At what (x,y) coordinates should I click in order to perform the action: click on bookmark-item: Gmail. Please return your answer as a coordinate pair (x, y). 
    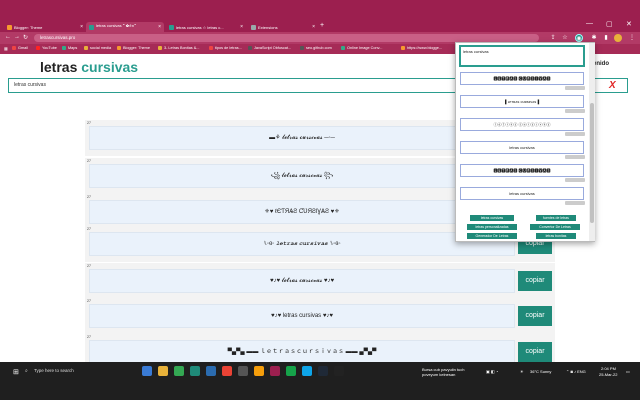
    Looking at the image, I should click on (20, 48).